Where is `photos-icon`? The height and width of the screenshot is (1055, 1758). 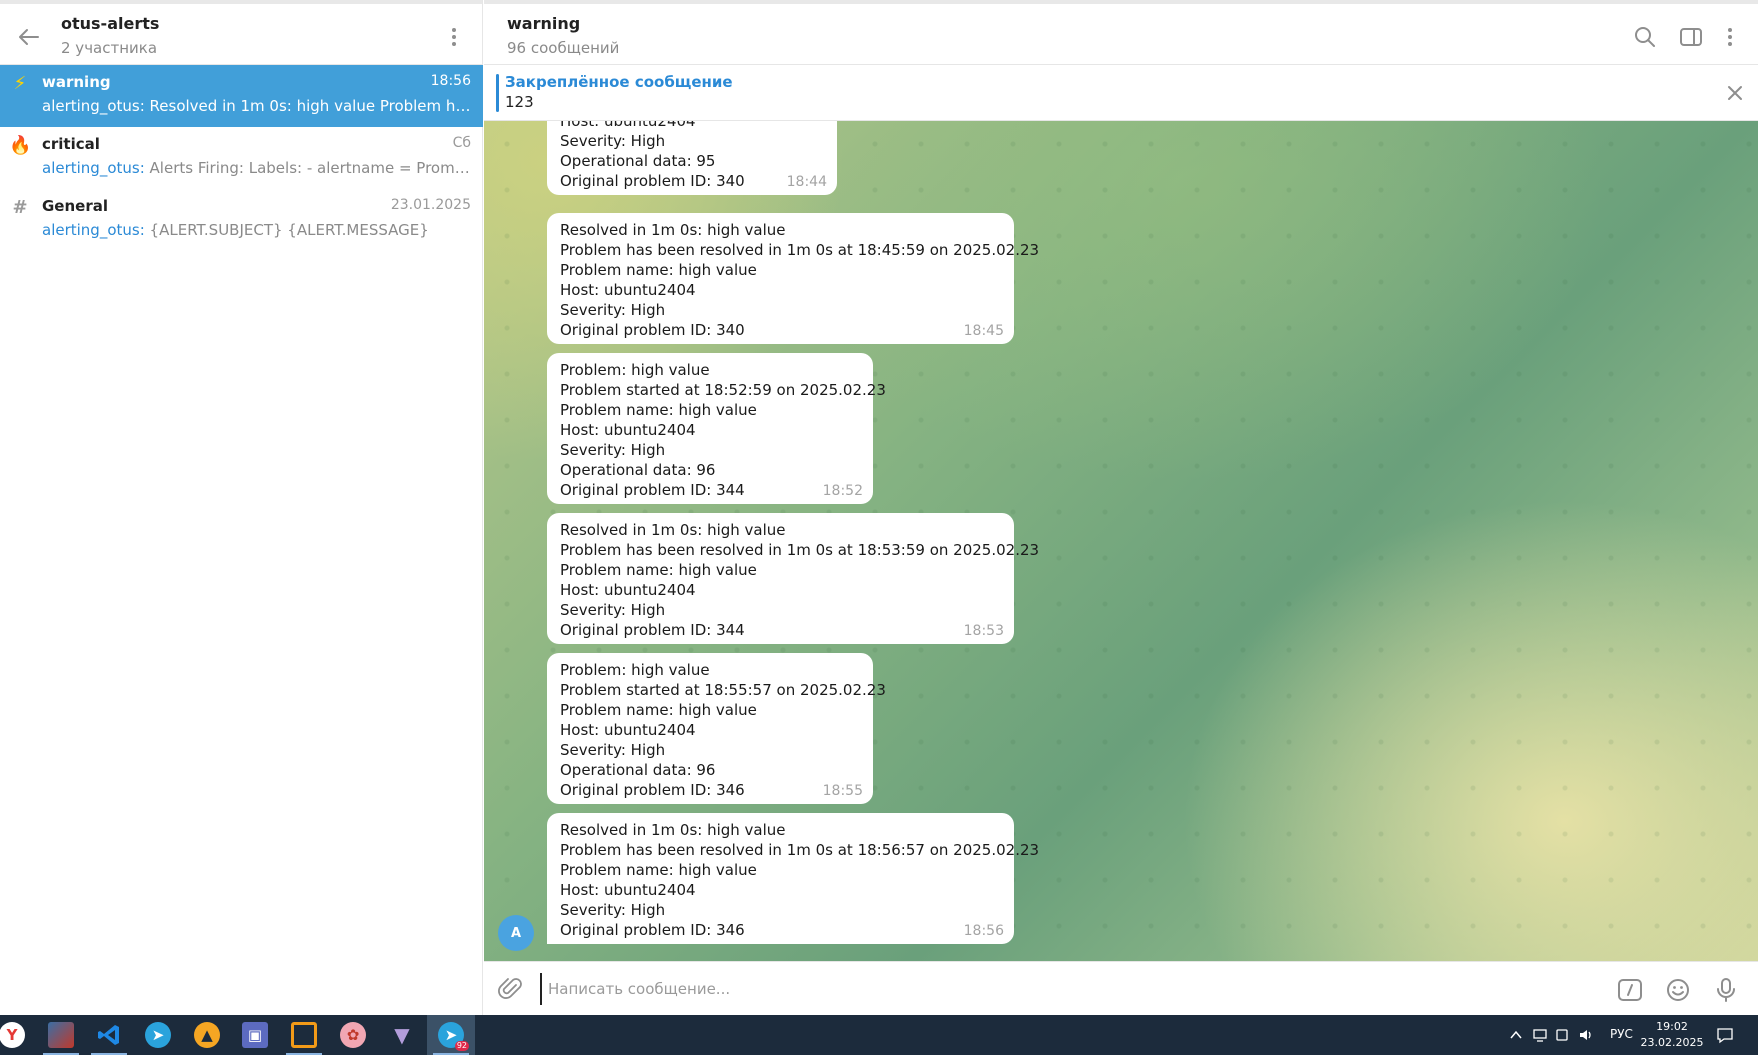 photos-icon is located at coordinates (61, 1035).